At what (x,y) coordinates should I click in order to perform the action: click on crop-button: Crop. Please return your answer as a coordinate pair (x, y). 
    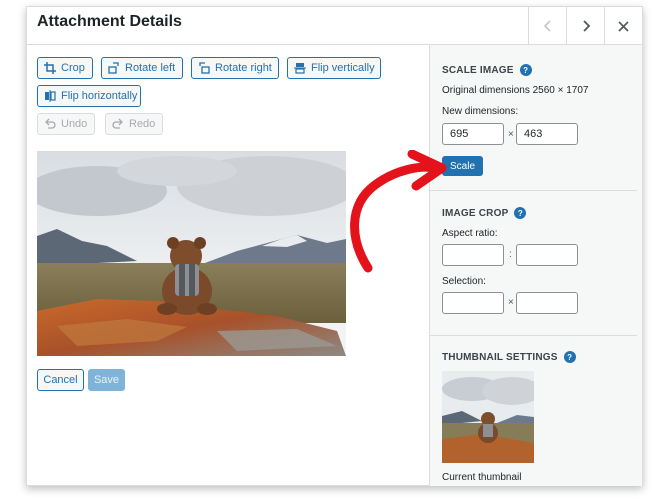
    Looking at the image, I should click on (65, 68).